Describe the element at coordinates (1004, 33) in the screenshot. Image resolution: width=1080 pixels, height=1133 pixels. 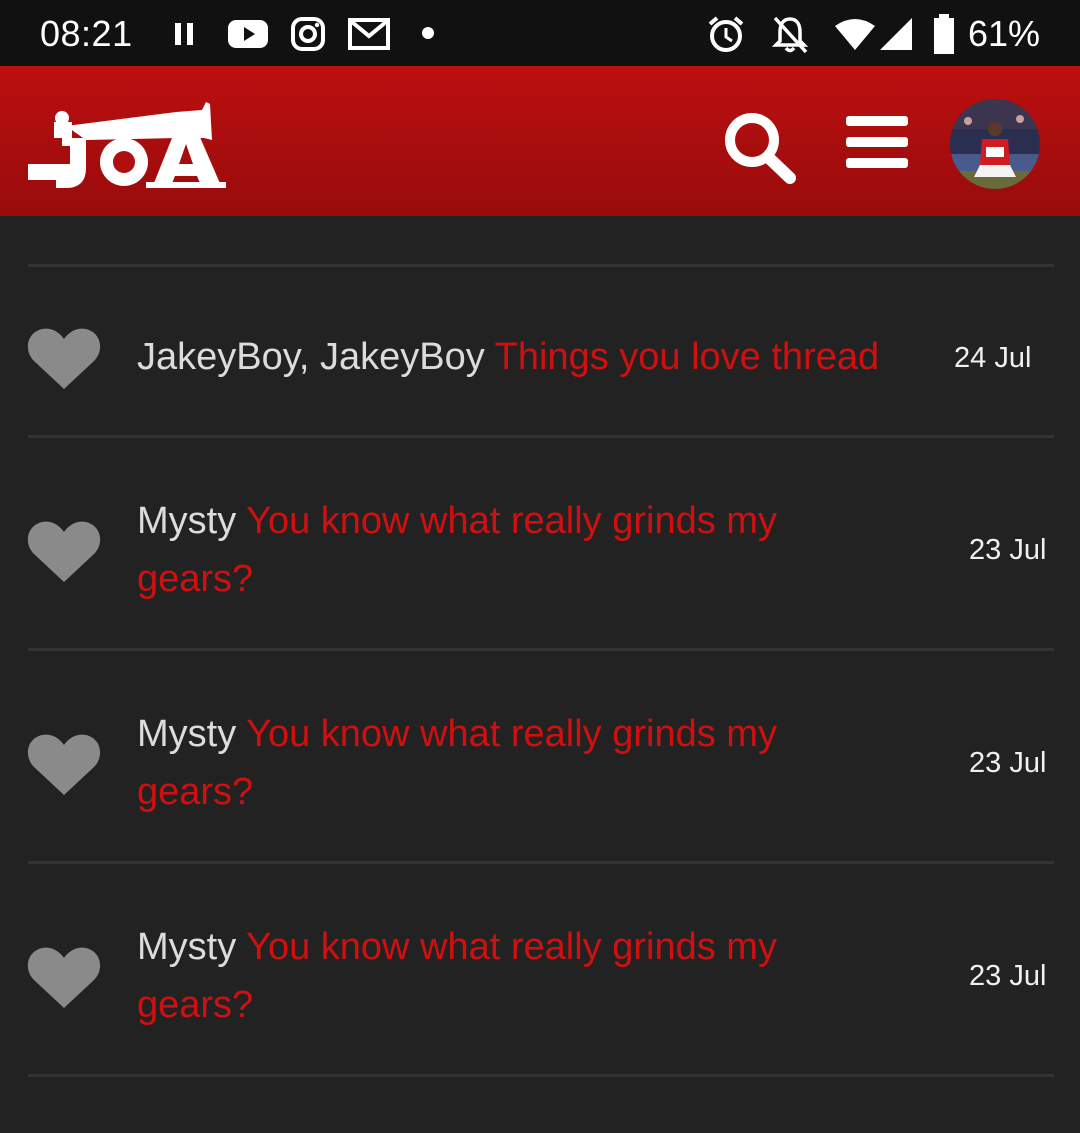
I see `battery-percentage: 61%` at that location.